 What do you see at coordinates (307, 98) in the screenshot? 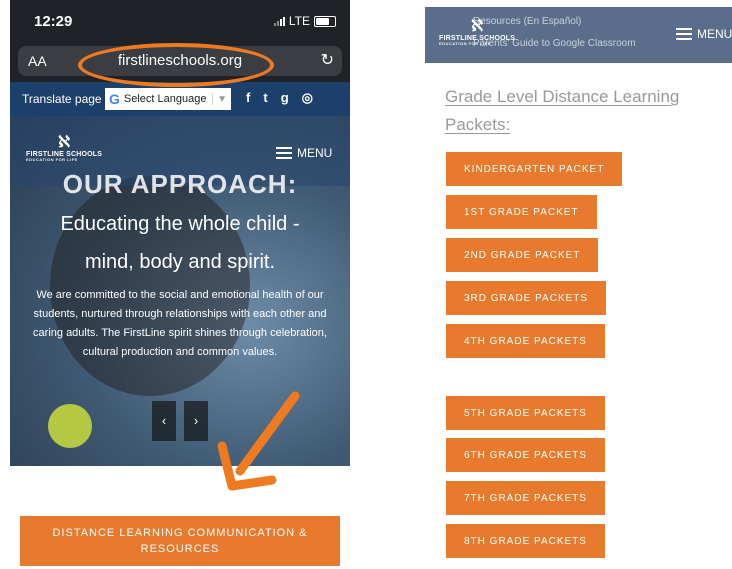
I see `instagram-icon: ◎` at bounding box center [307, 98].